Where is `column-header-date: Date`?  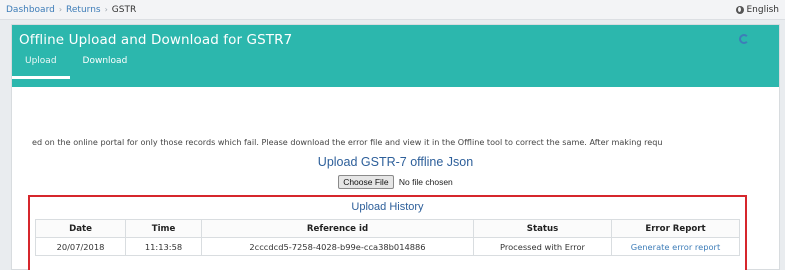 column-header-date: Date is located at coordinates (80, 228).